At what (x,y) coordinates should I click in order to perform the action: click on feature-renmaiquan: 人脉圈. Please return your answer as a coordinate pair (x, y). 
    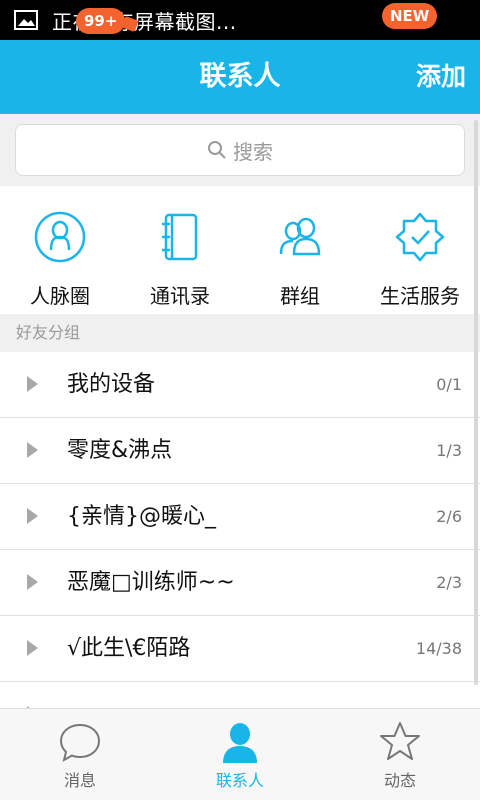
    Looking at the image, I should click on (60, 250).